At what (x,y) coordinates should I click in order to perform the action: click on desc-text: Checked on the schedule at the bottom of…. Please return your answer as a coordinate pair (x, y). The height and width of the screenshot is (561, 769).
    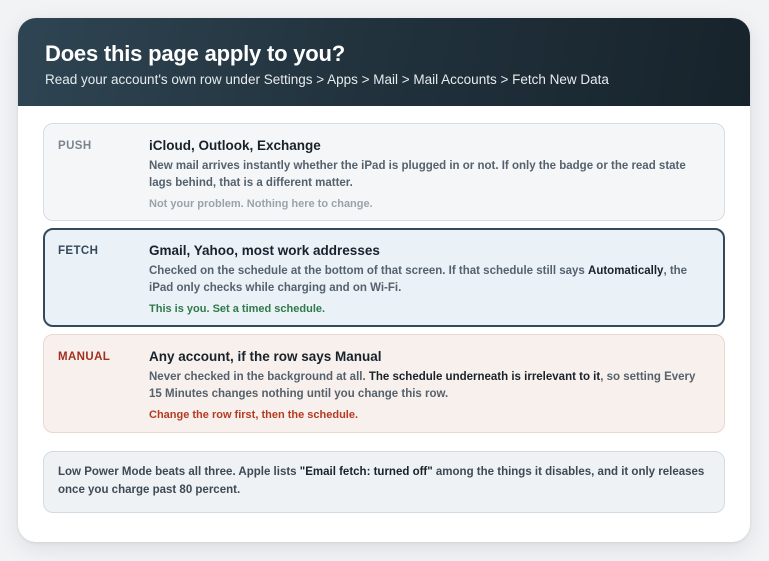
    Looking at the image, I should click on (369, 271).